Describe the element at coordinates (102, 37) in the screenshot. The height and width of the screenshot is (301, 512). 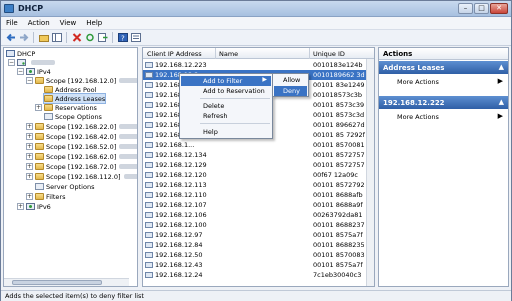
I see `export-icon` at that location.